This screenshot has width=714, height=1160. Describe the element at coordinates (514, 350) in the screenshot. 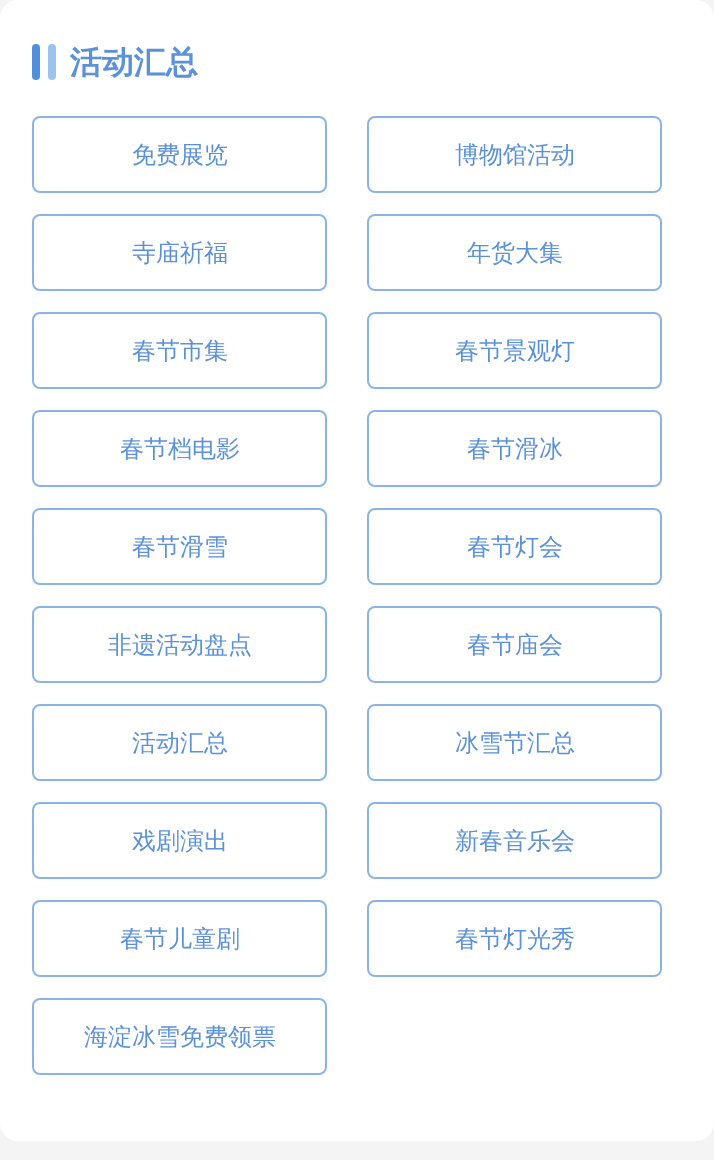

I see `activity-button: 春节景观灯` at that location.